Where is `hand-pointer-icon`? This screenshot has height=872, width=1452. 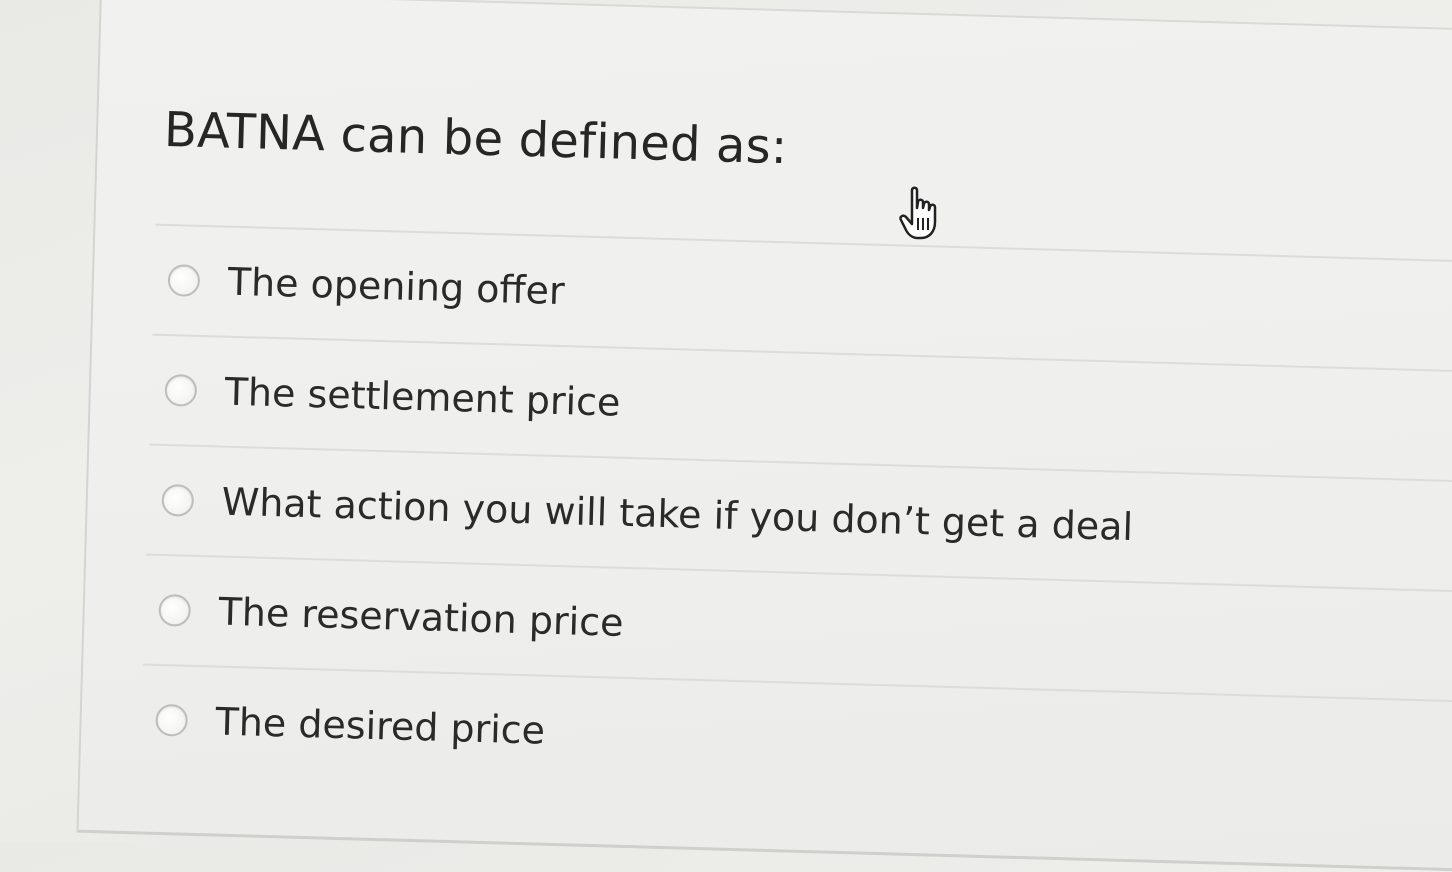 hand-pointer-icon is located at coordinates (918, 213).